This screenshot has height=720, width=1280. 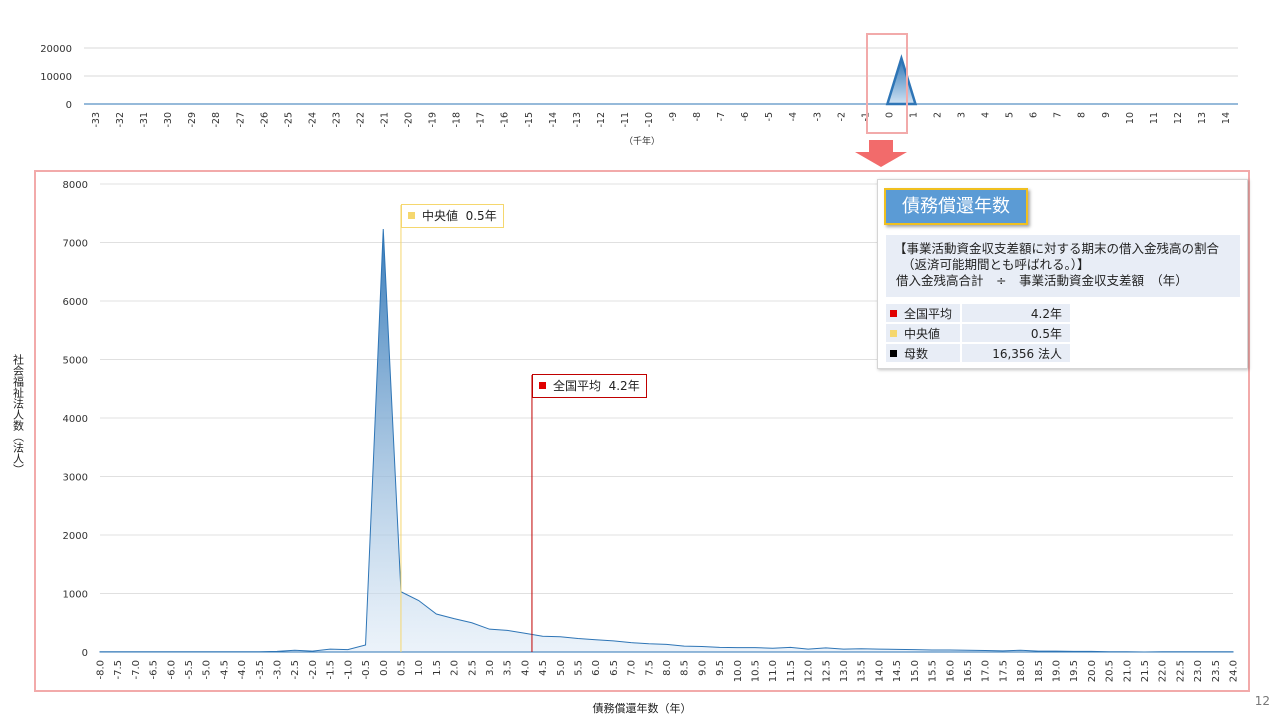 I want to click on main-y-tick-label: 2000, so click(x=75, y=536).